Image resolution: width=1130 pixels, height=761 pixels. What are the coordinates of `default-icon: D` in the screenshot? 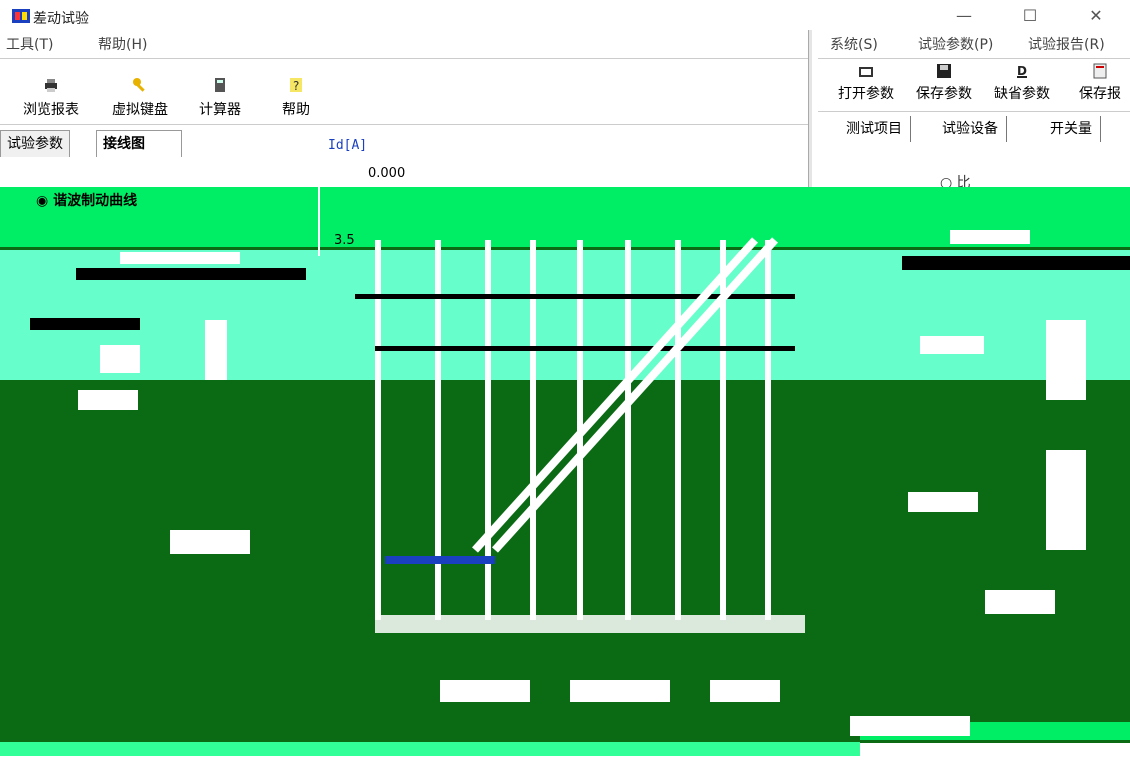 It's located at (1022, 71).